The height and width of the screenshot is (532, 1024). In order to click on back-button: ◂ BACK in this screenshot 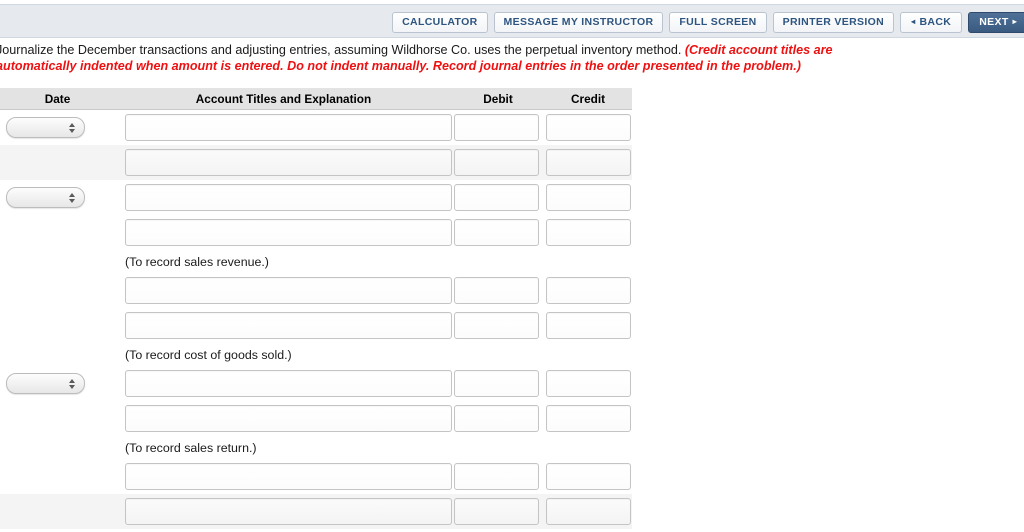, I will do `click(931, 22)`.